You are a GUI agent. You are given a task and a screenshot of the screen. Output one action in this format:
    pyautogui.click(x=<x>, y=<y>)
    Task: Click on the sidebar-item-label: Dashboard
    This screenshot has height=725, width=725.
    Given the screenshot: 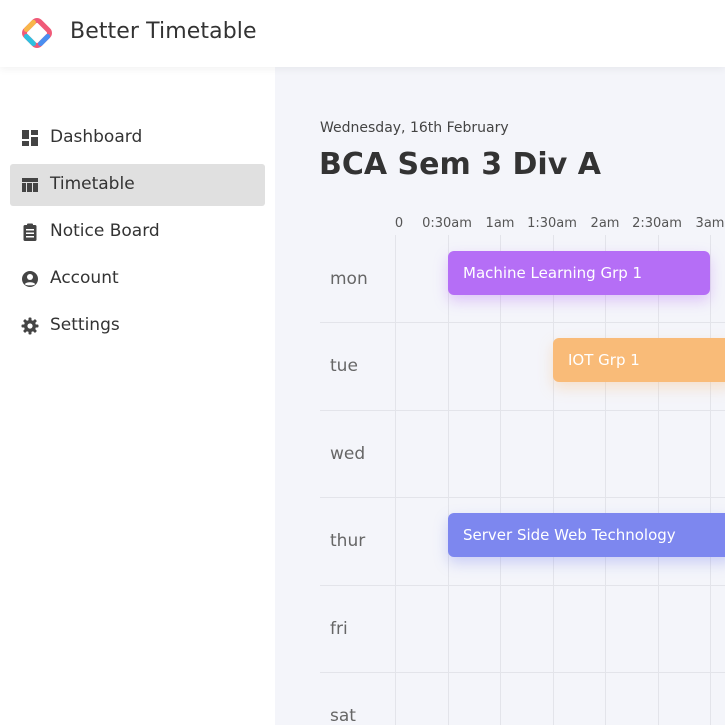 What is the action you would take?
    pyautogui.click(x=96, y=137)
    